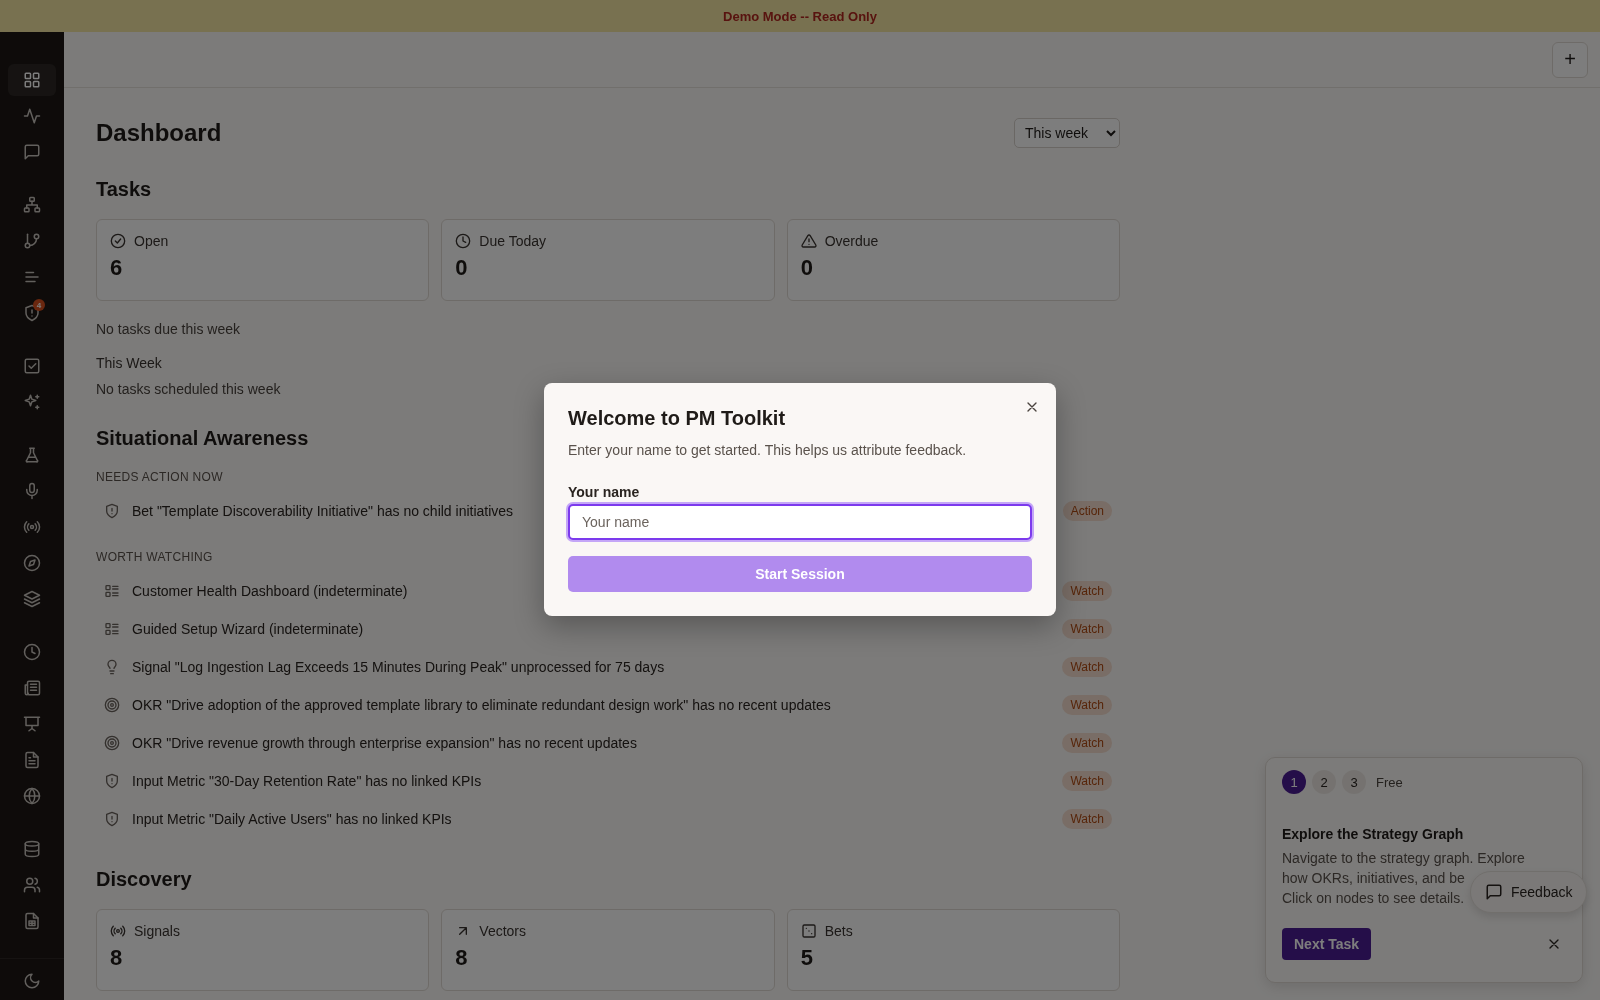  I want to click on page-title: Dashboard, so click(159, 133).